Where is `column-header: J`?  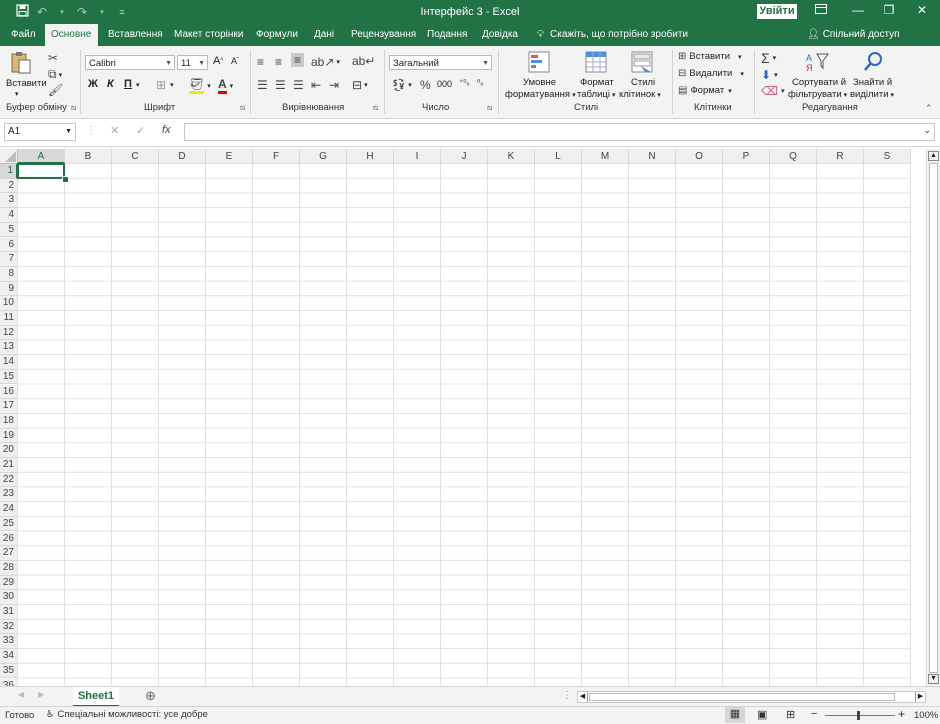
column-header: J is located at coordinates (464, 156).